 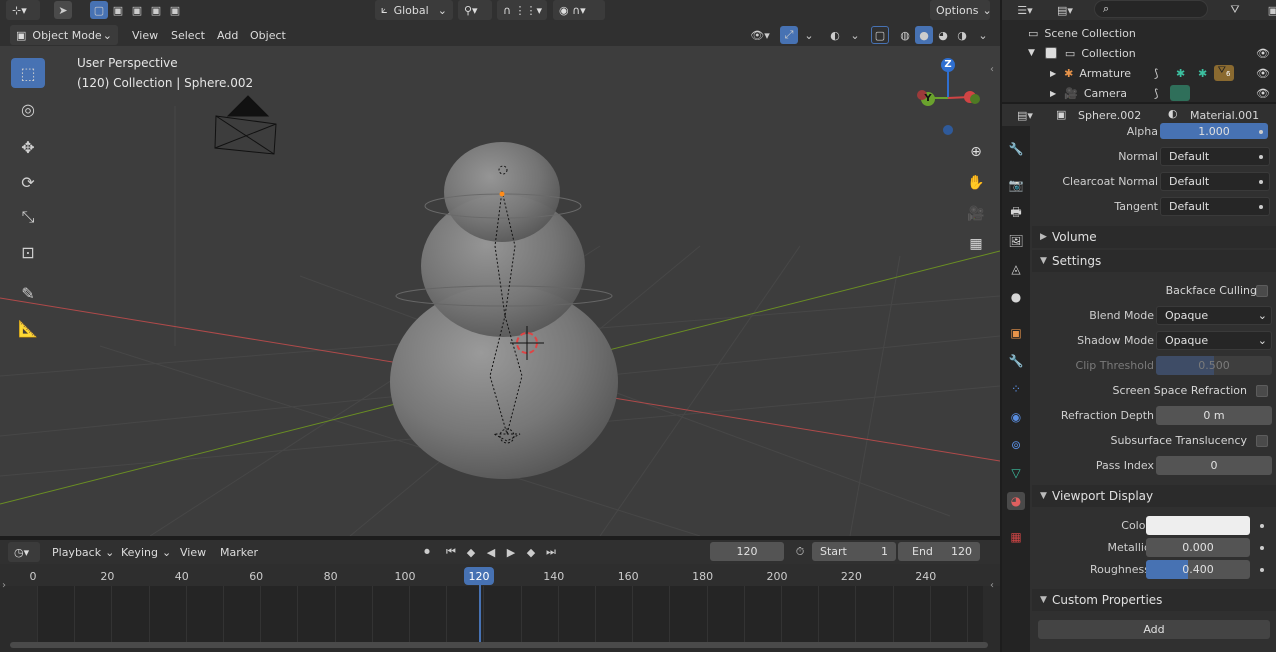 I want to click on rotate-tool: ⟳, so click(x=28, y=182).